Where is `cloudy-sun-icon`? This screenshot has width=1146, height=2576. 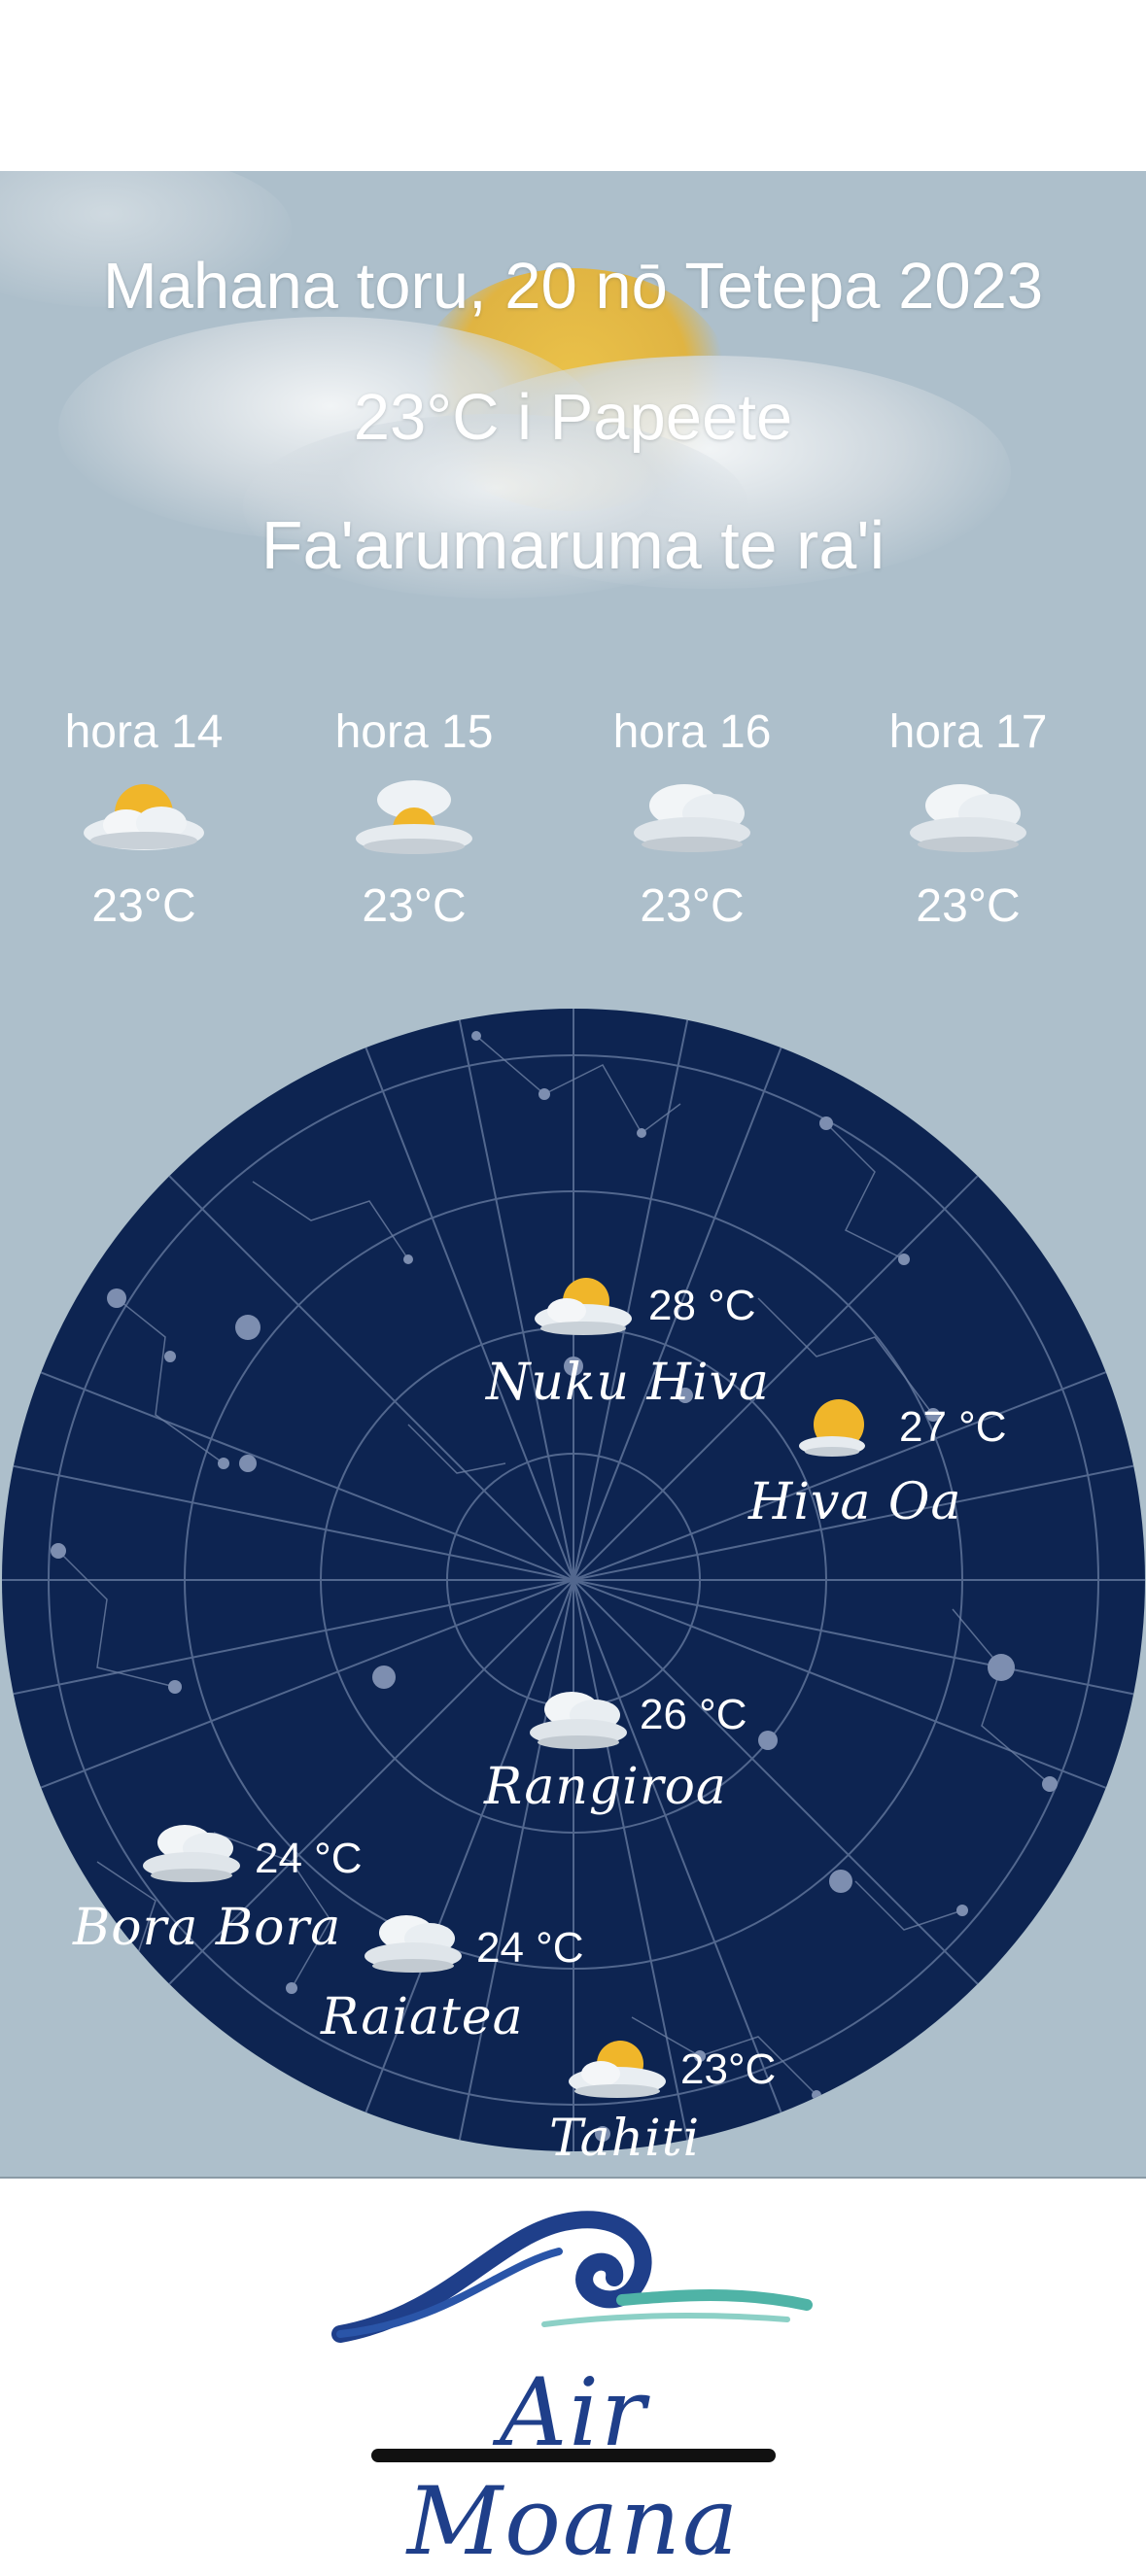
cloudy-sun-icon is located at coordinates (414, 817).